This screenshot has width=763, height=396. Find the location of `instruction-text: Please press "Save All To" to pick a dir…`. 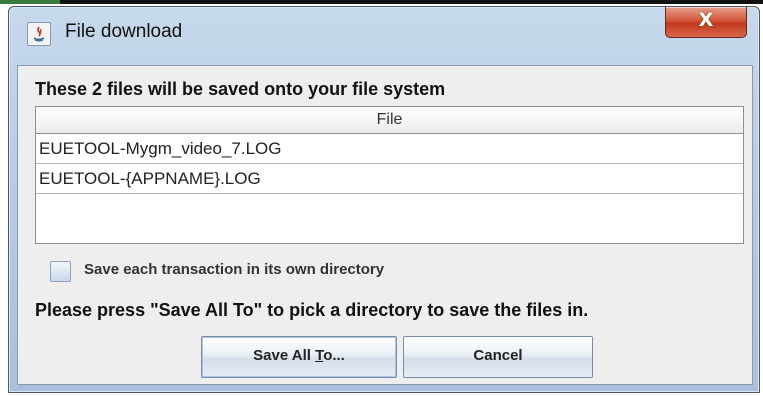

instruction-text: Please press "Save All To" to pick a dir… is located at coordinates (312, 310).